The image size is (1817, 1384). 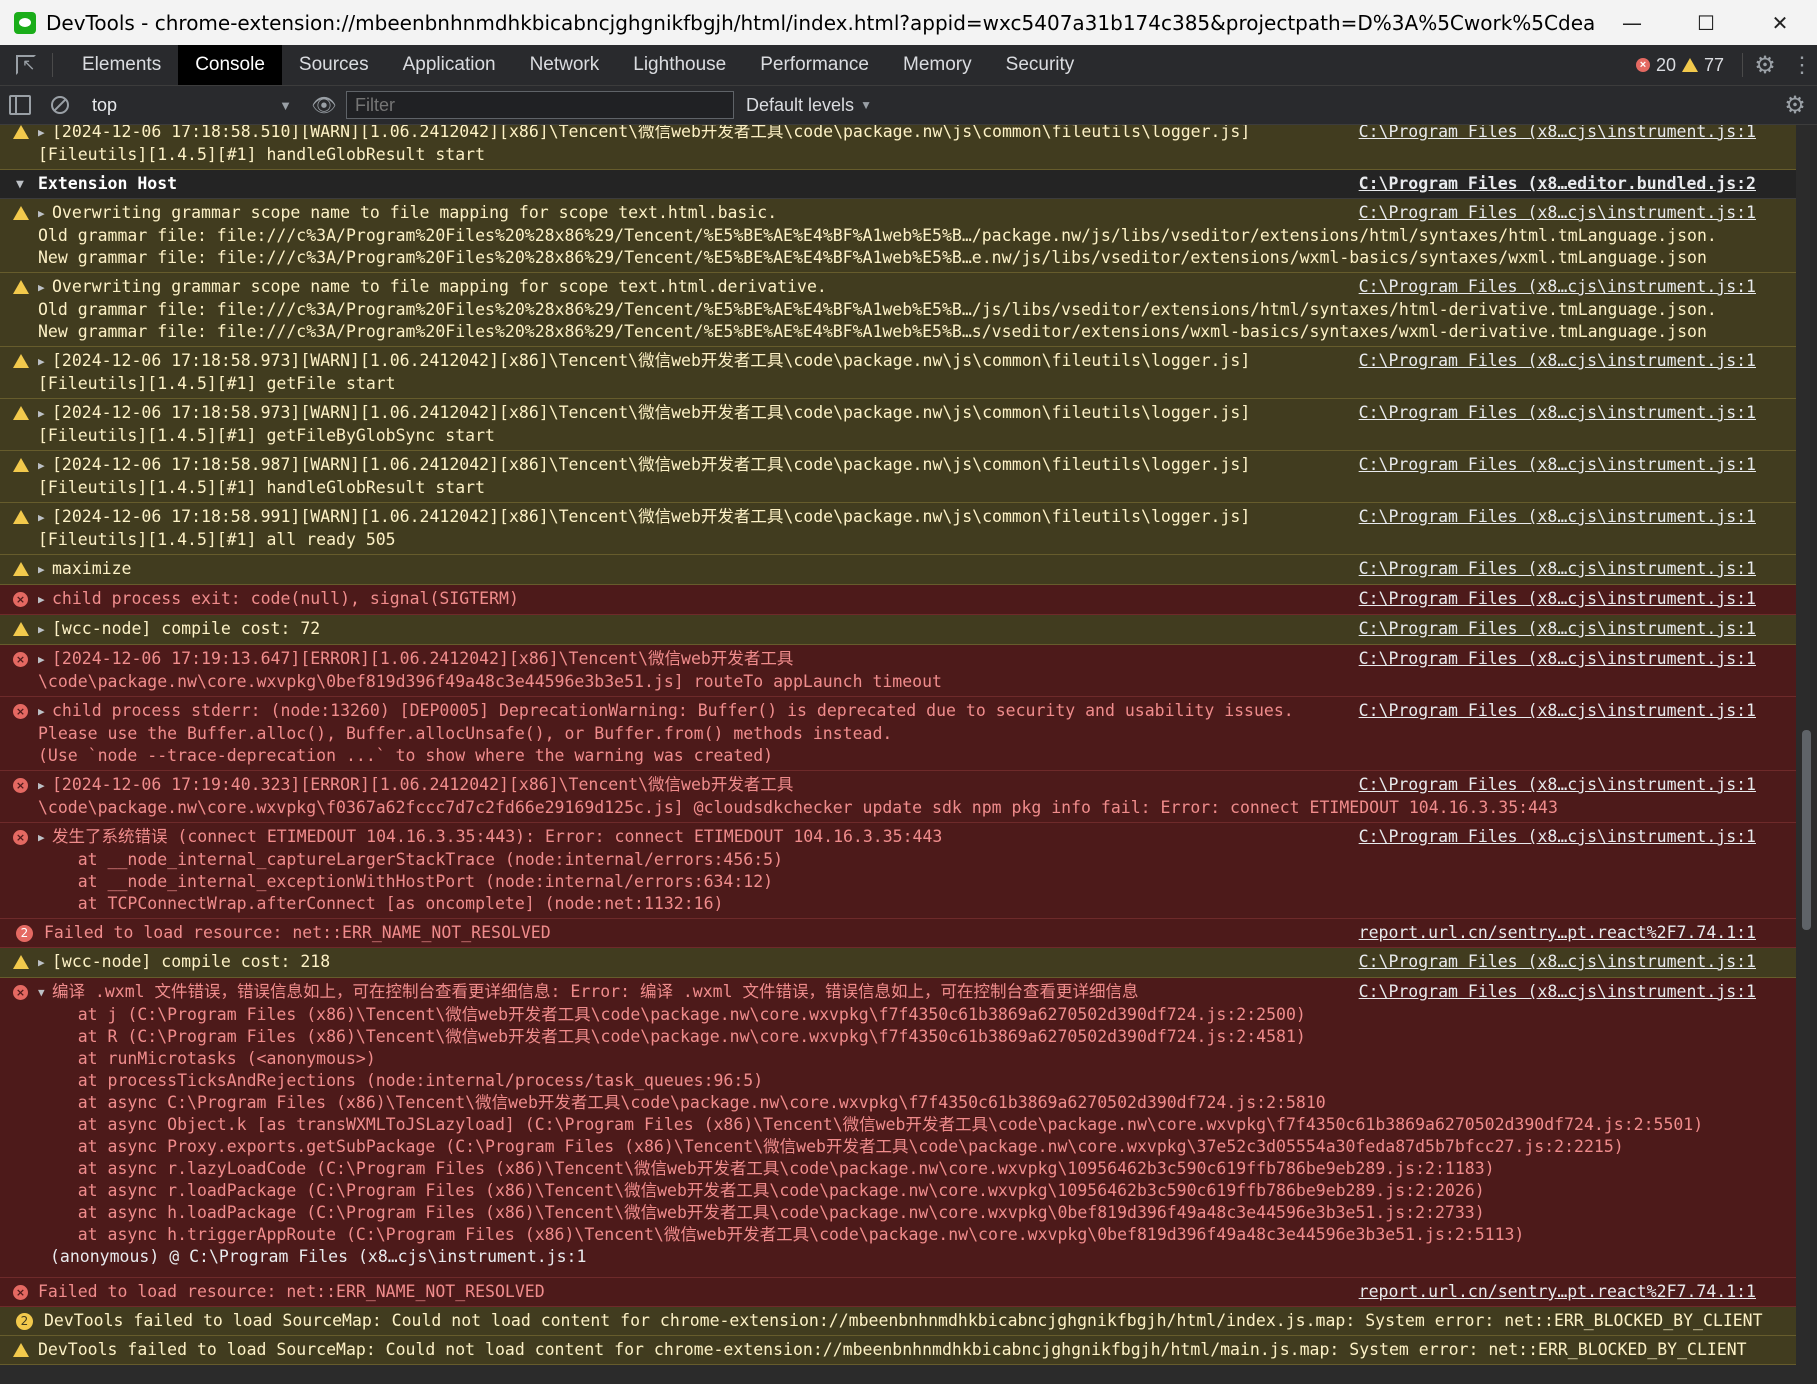 What do you see at coordinates (767, 962) in the screenshot?
I see `message-line: ▶ [wcc-node] compile cost: 218` at bounding box center [767, 962].